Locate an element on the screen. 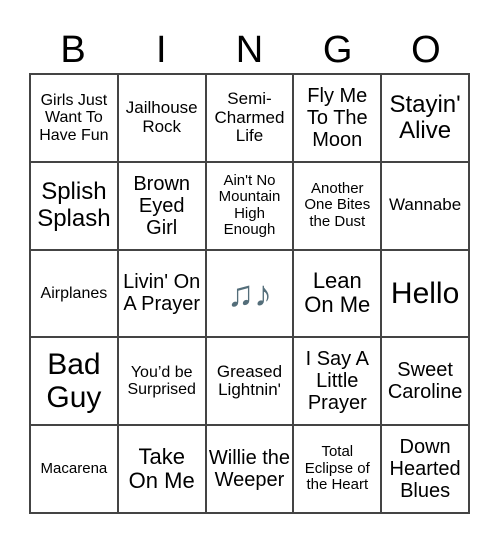 The width and height of the screenshot is (500, 544). bingo-cell: Brown Eyed Girl is located at coordinates (161, 205).